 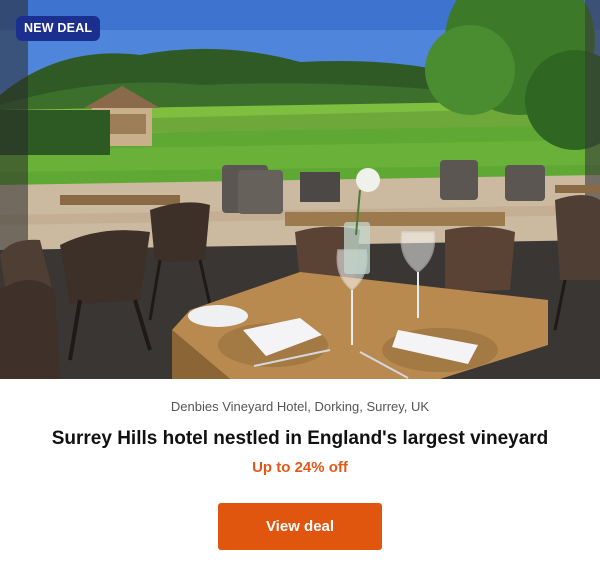 I want to click on discount-text: Up to 24% off, so click(x=300, y=467).